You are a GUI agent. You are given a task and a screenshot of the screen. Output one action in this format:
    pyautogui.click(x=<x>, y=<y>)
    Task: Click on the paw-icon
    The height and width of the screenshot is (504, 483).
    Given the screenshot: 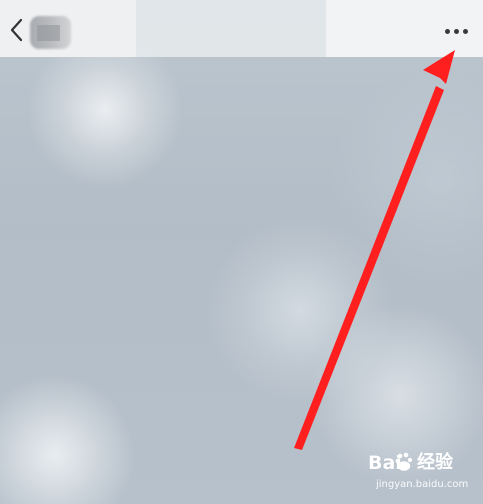 What is the action you would take?
    pyautogui.click(x=404, y=461)
    